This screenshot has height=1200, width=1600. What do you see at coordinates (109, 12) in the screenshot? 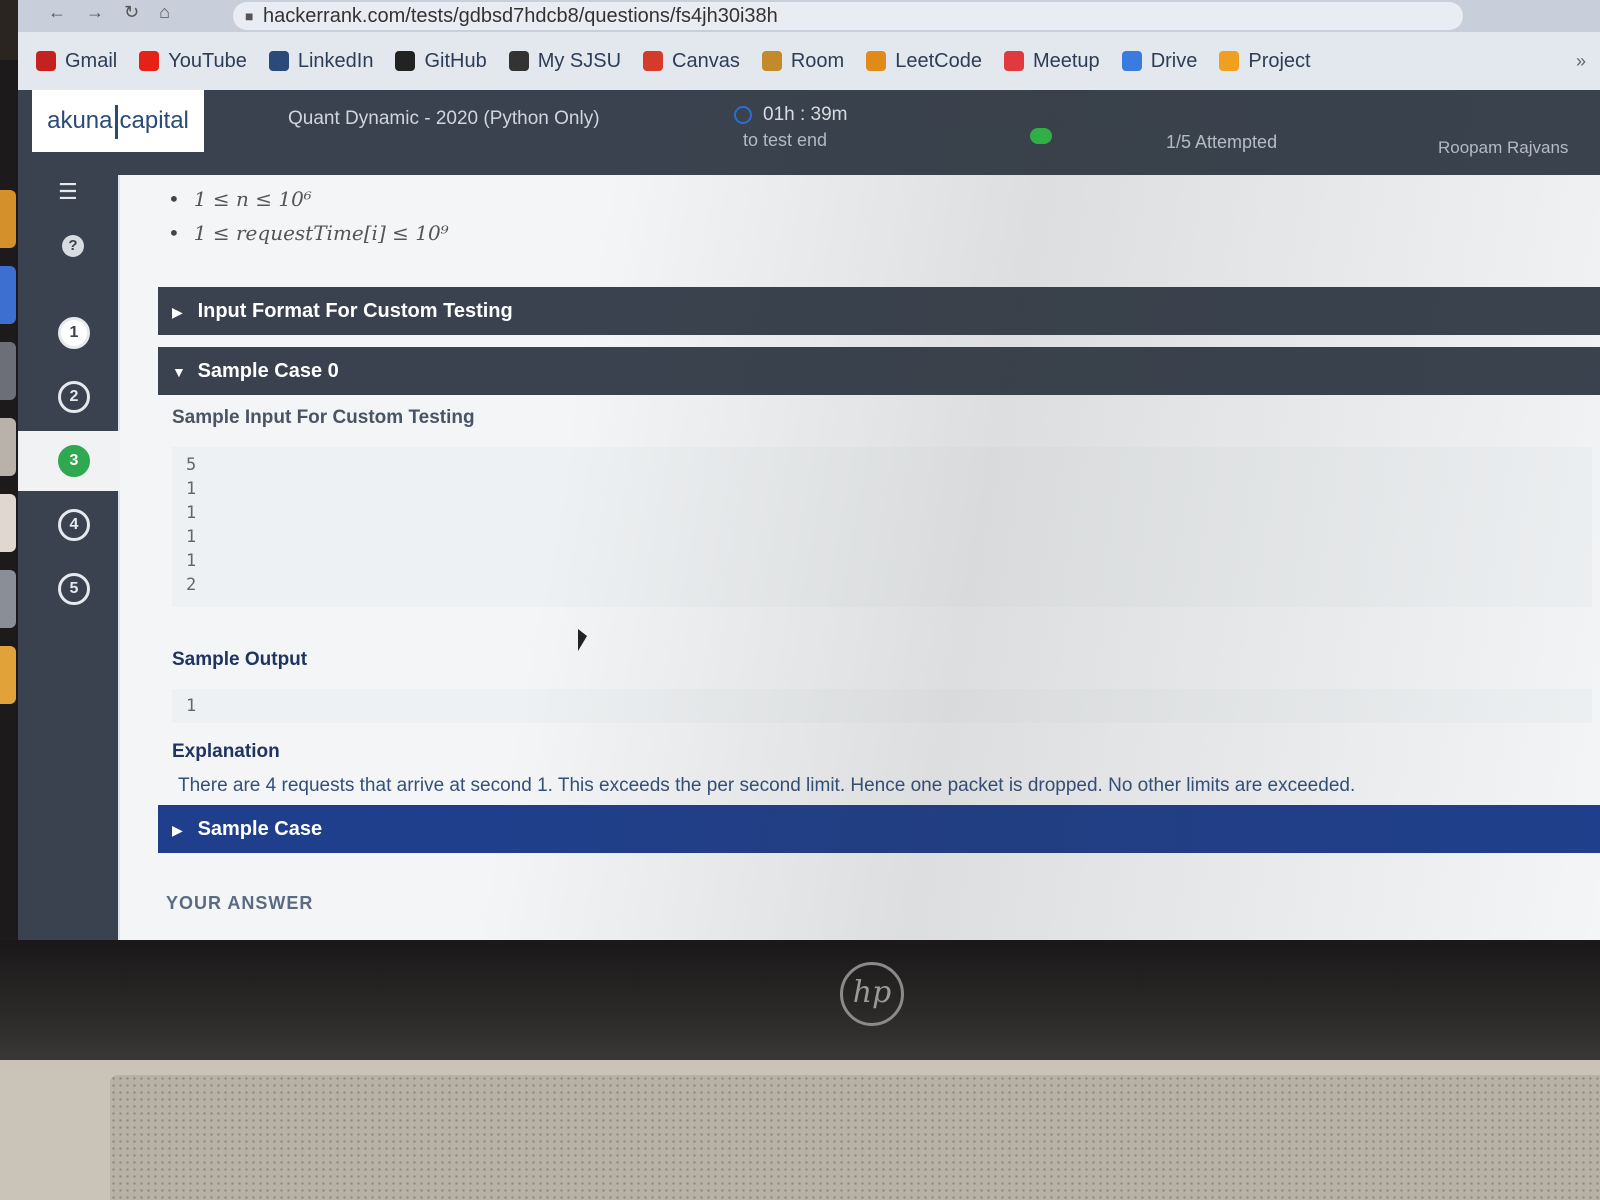
I see `nav-buttons: ← → ↻ ⌂` at bounding box center [109, 12].